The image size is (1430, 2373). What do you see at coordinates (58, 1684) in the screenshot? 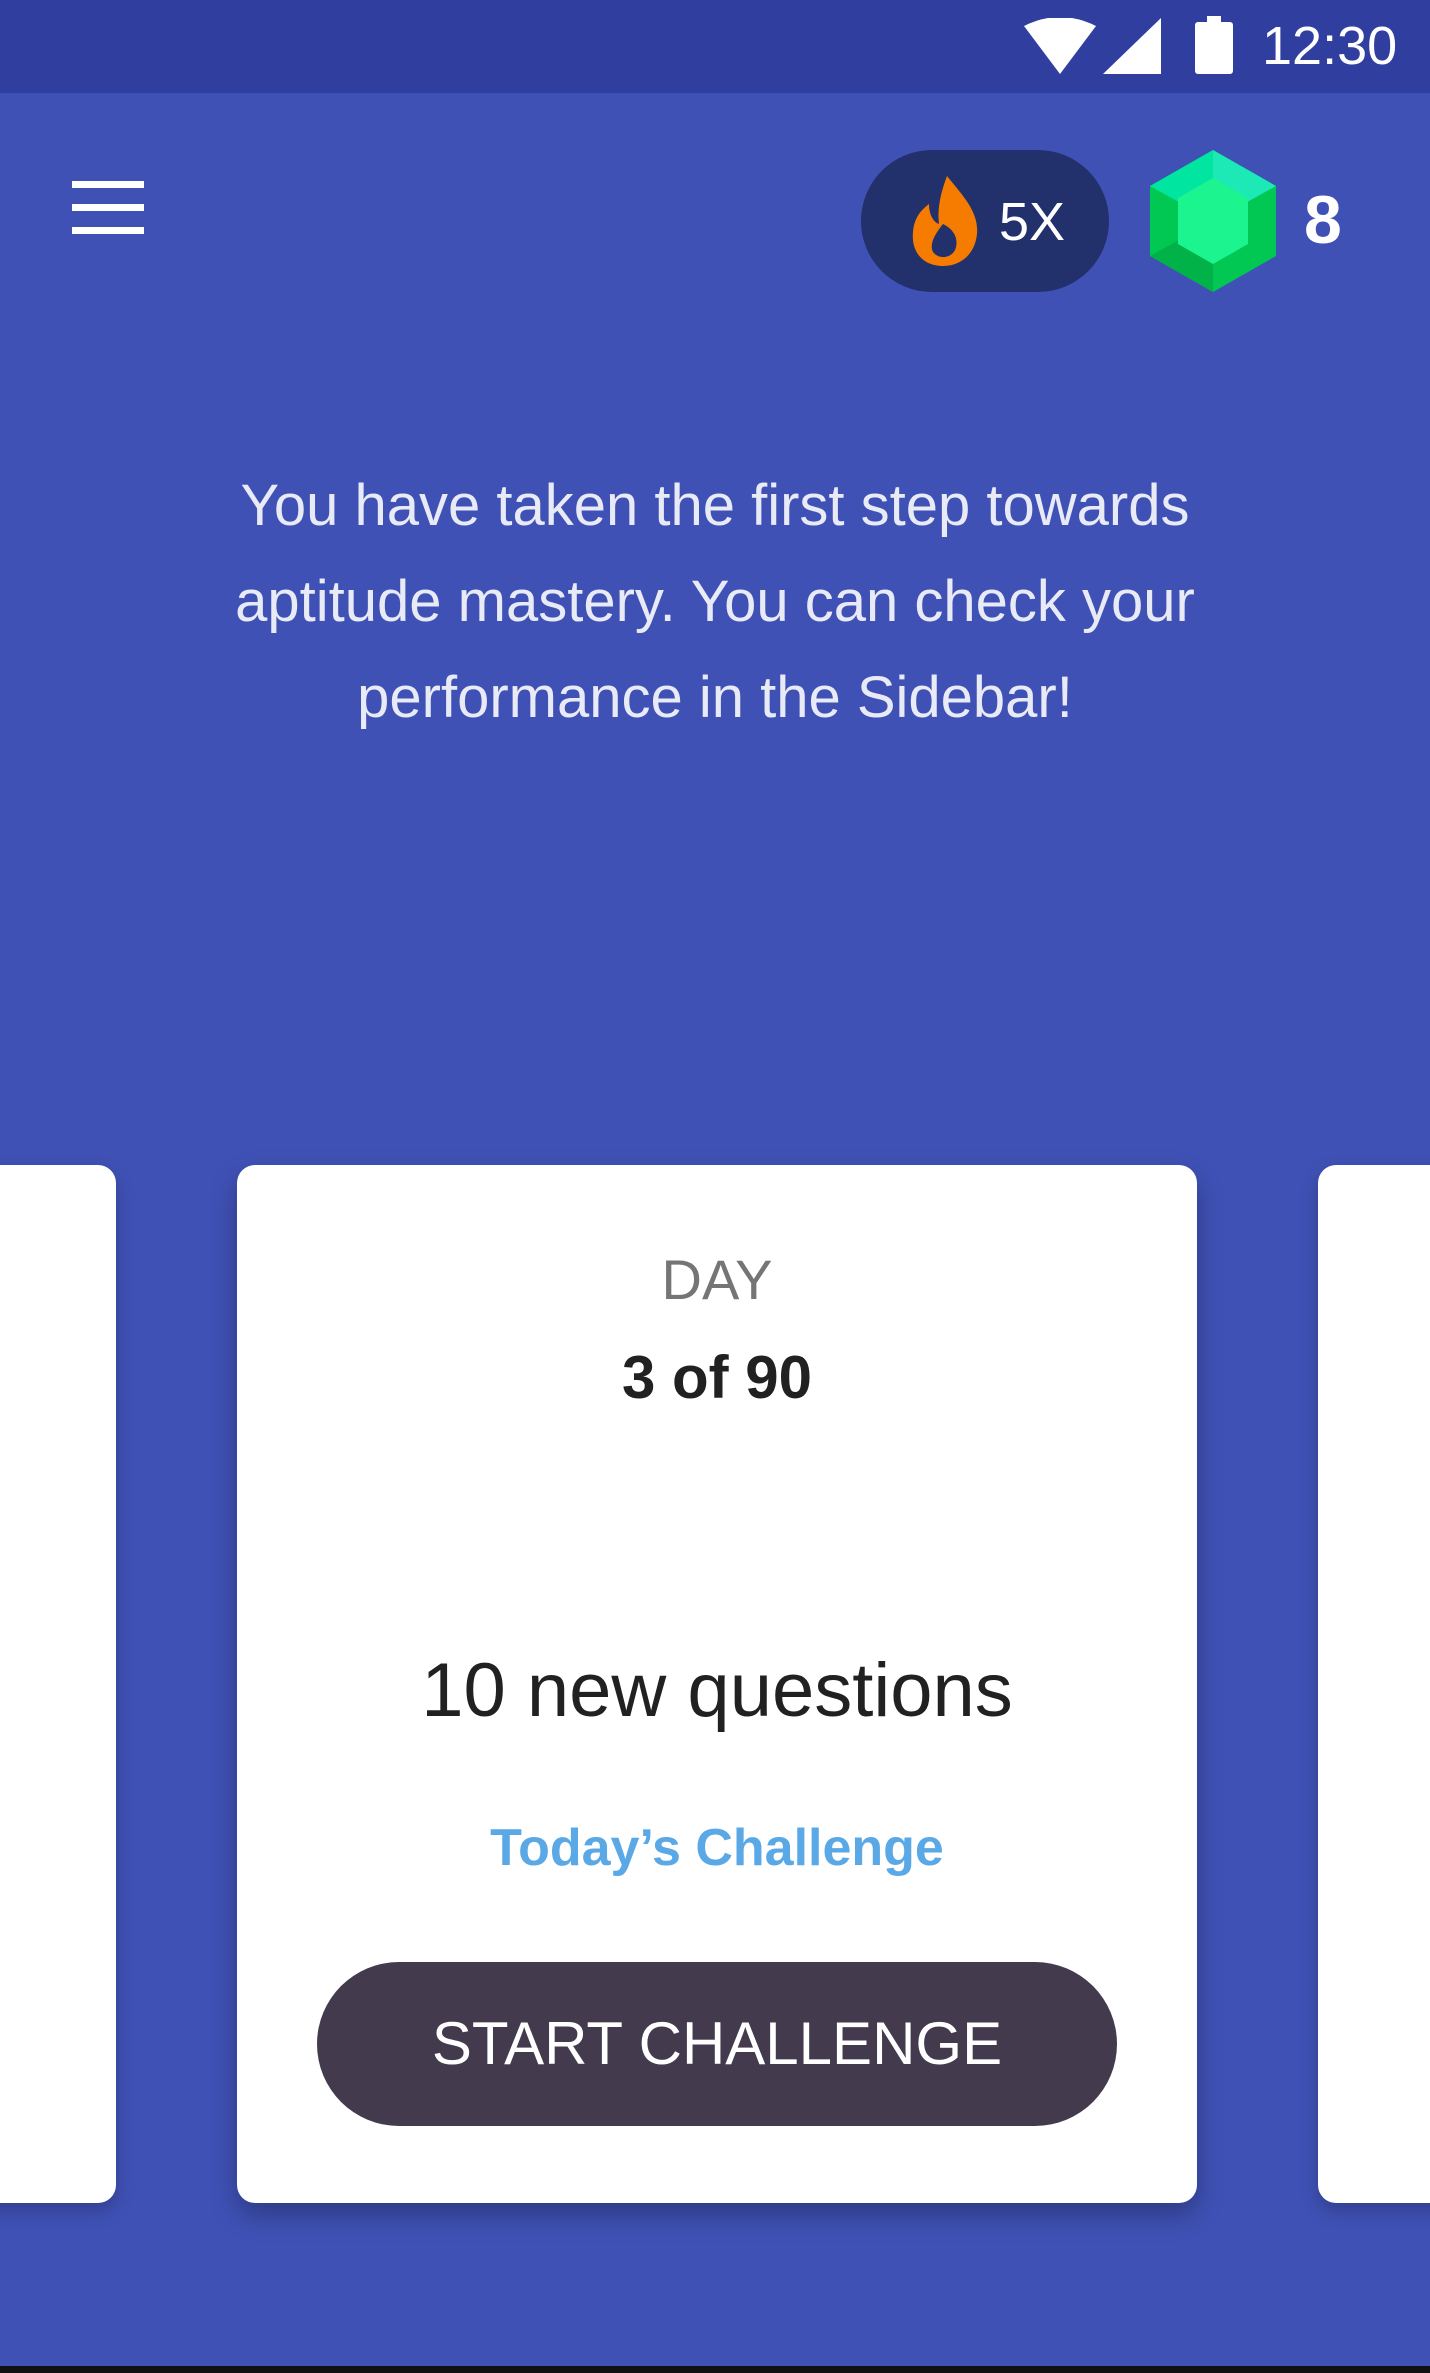
I see `previous-day-card` at bounding box center [58, 1684].